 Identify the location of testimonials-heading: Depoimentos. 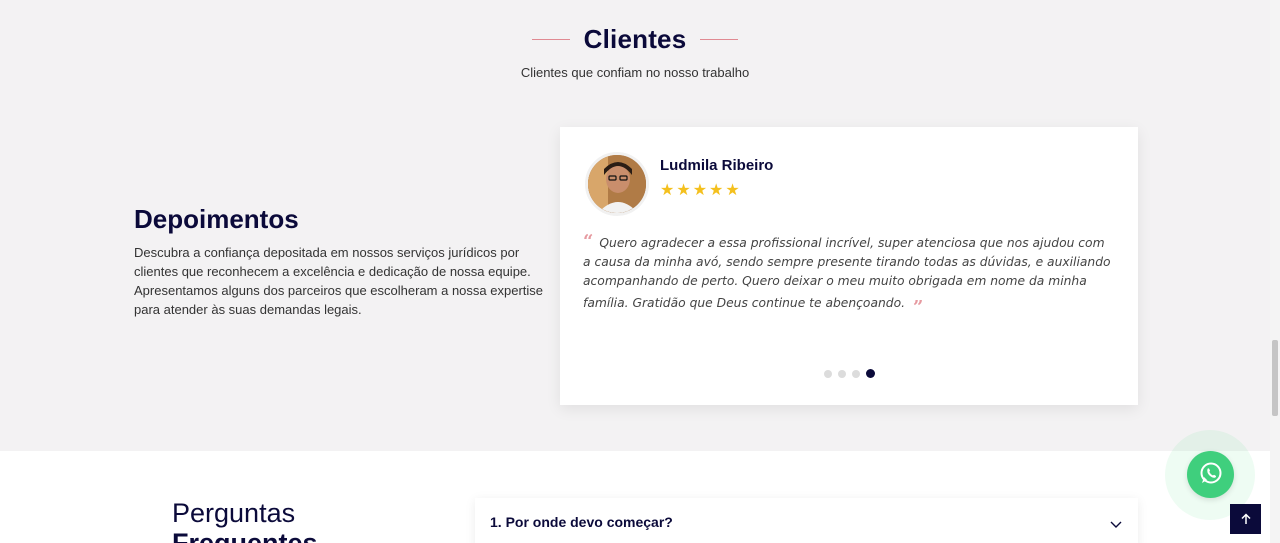
(216, 219).